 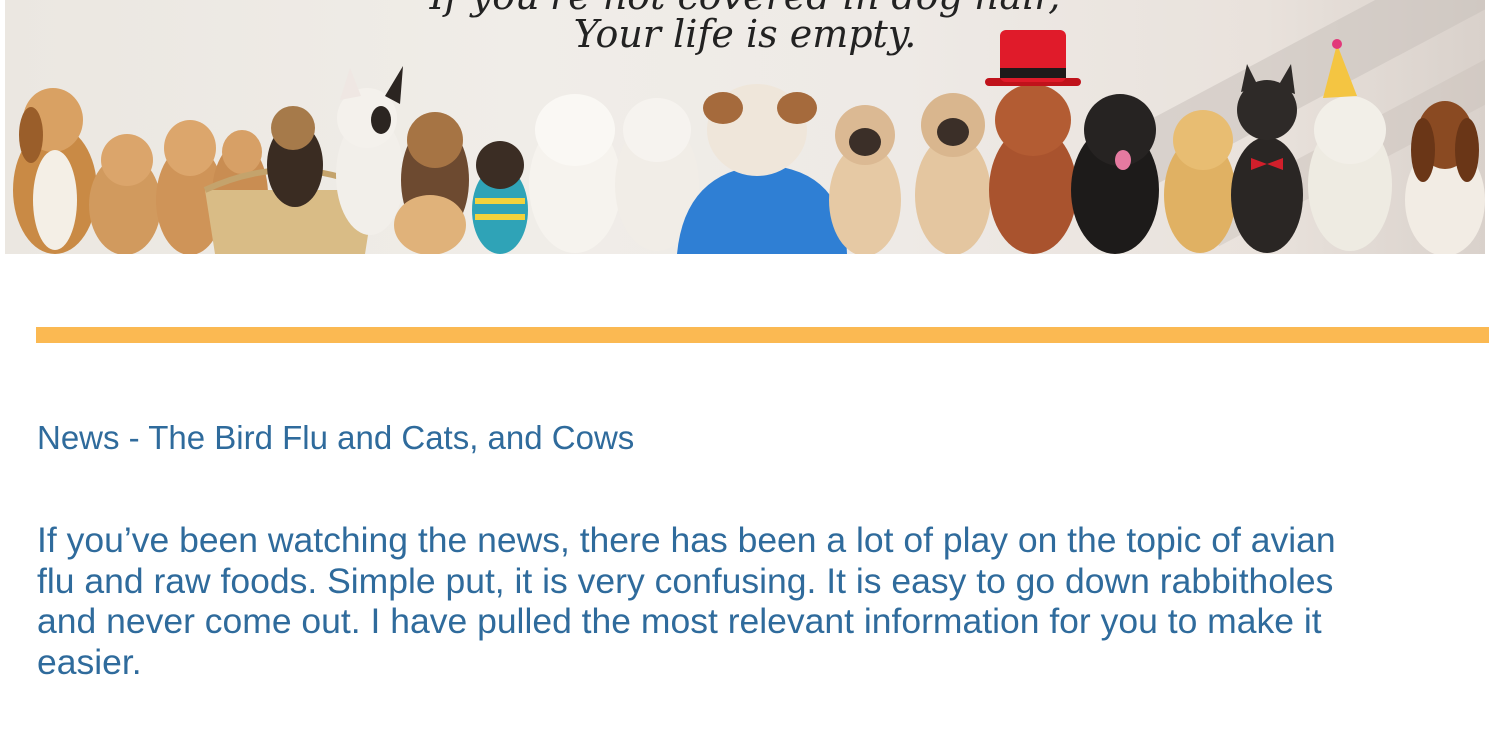 I want to click on mastiff-top-hat-image, so click(x=1033, y=142).